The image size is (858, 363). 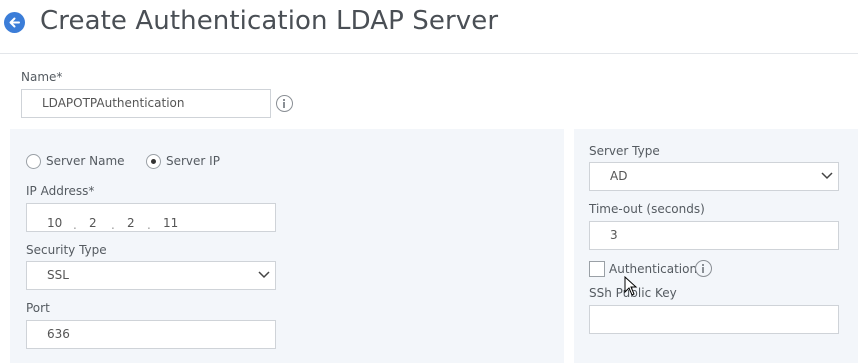 What do you see at coordinates (54, 223) in the screenshot?
I see `ip-octet-1: 10` at bounding box center [54, 223].